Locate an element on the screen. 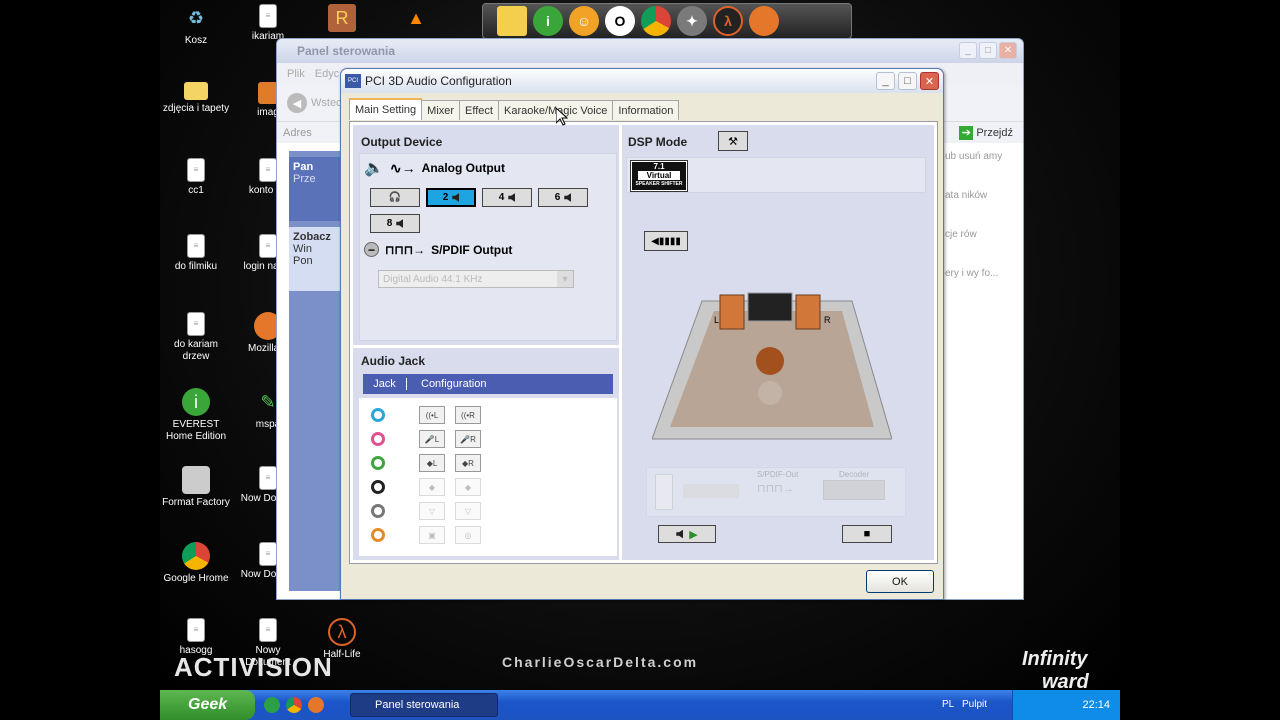  jack-row: ▽ ▽ is located at coordinates (426, 511).